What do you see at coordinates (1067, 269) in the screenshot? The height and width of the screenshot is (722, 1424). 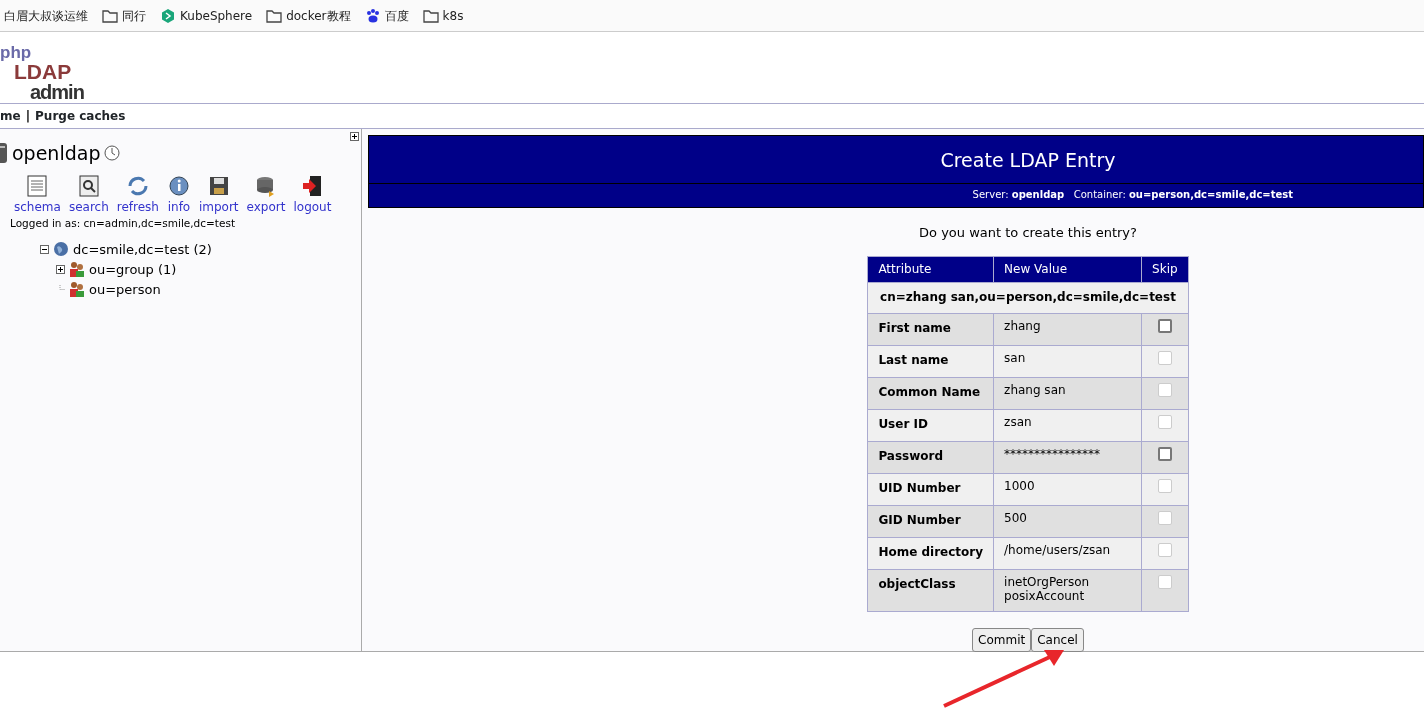 I see `column-header: New Value` at bounding box center [1067, 269].